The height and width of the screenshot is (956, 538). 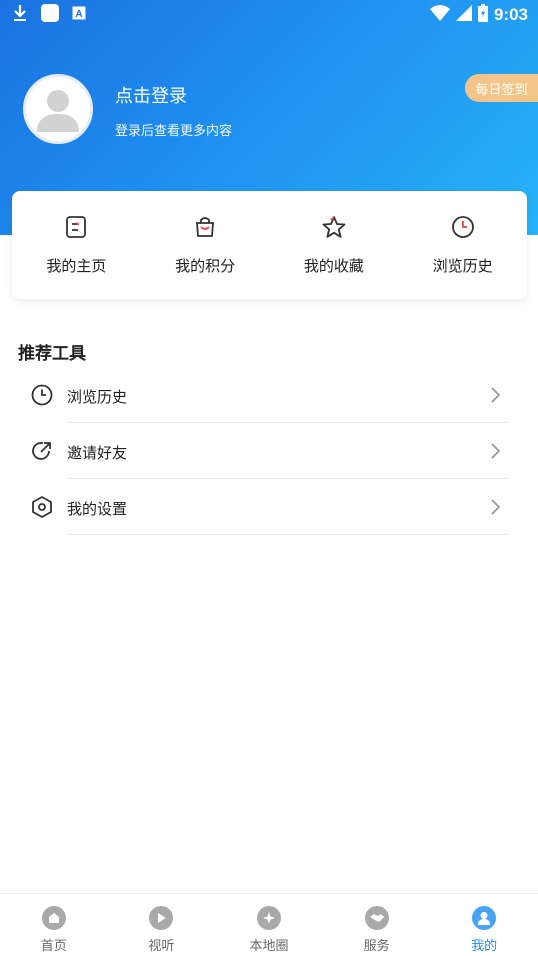 What do you see at coordinates (484, 946) in the screenshot?
I see `tab-label: 我的` at bounding box center [484, 946].